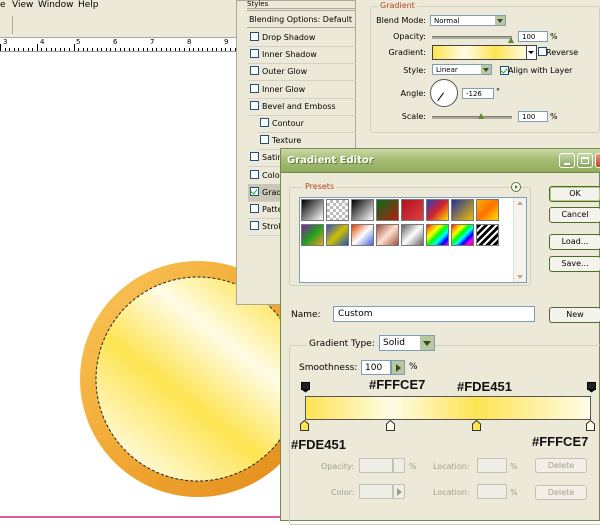  I want to click on minimize-button, so click(567, 160).